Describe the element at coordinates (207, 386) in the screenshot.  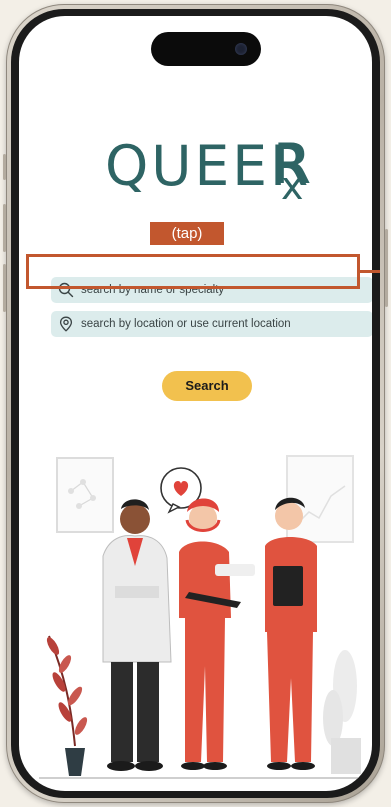
I see `search-button: Search` at that location.